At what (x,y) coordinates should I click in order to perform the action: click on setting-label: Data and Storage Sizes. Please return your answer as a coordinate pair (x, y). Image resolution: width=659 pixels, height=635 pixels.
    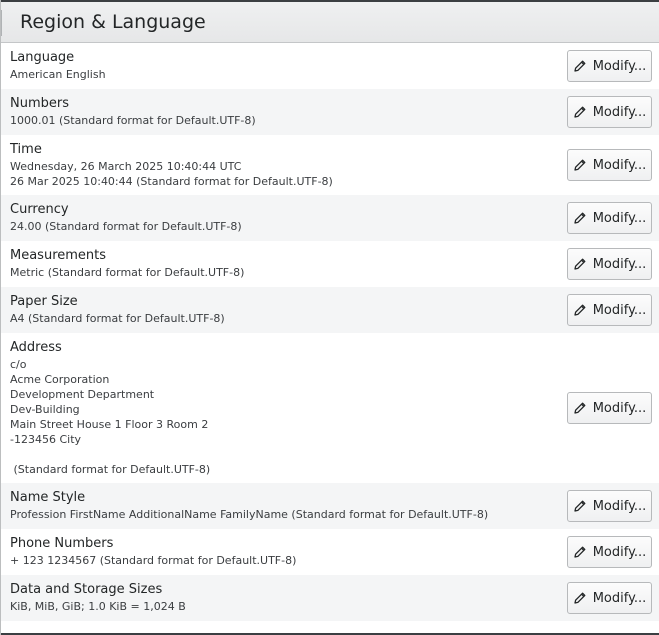
    Looking at the image, I should click on (86, 589).